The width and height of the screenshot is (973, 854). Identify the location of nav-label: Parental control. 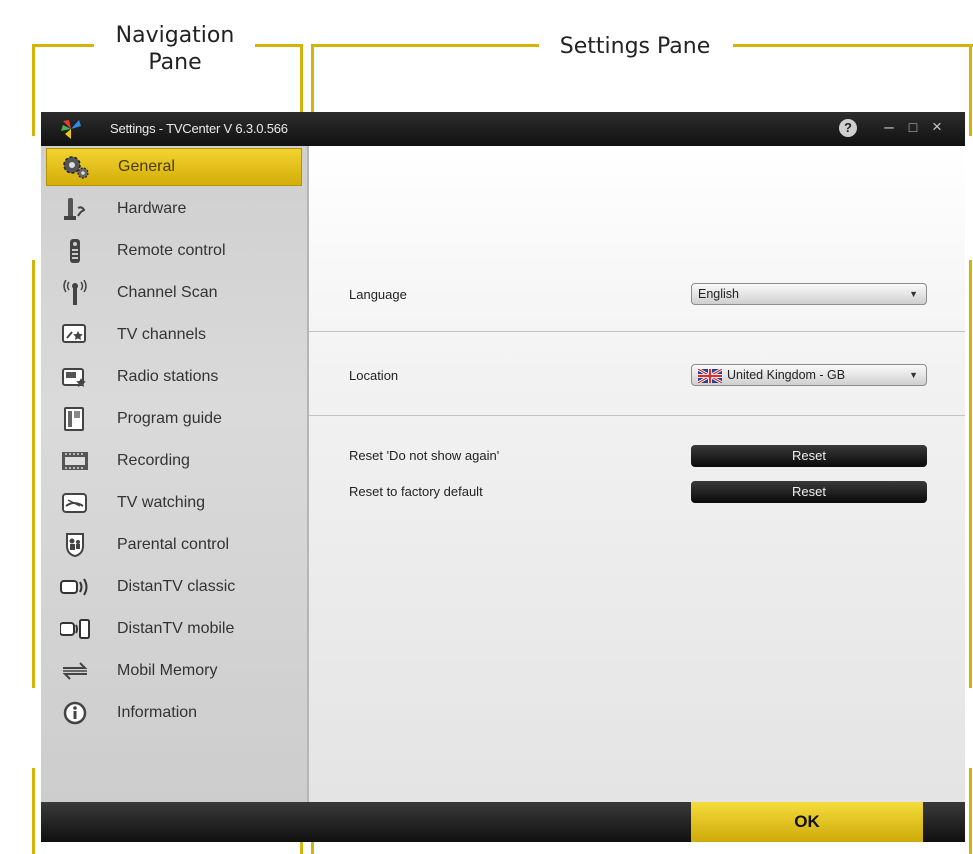
(173, 544).